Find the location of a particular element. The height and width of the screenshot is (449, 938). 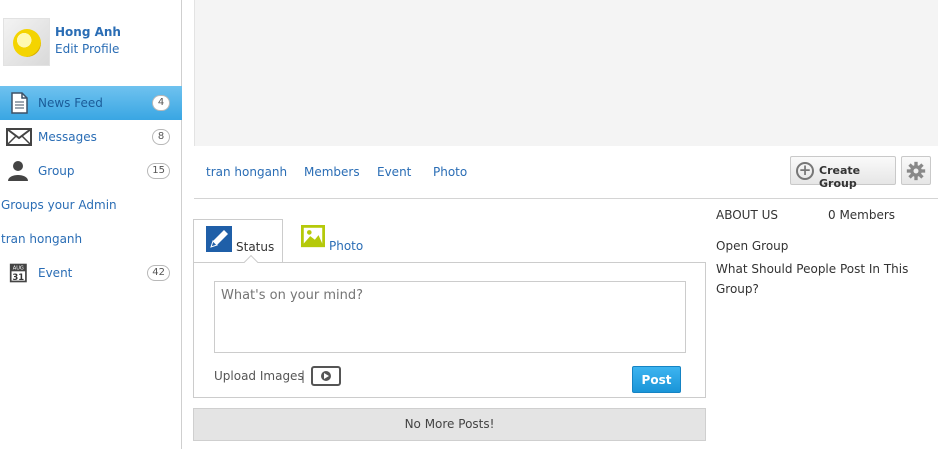

gear-icon is located at coordinates (916, 171).